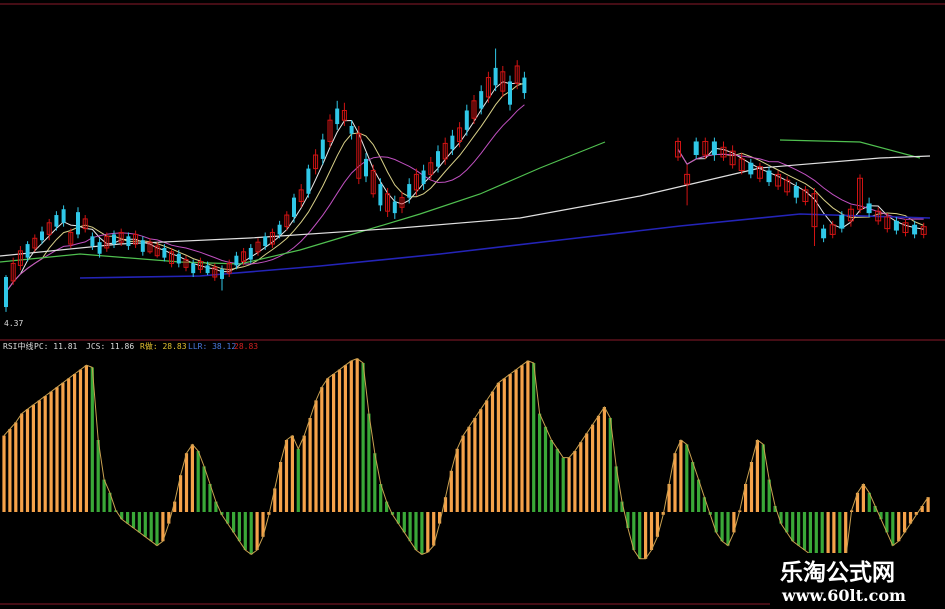  What do you see at coordinates (56, 346) in the screenshot?
I see `rsi-legend-pc: PC: 11.81` at bounding box center [56, 346].